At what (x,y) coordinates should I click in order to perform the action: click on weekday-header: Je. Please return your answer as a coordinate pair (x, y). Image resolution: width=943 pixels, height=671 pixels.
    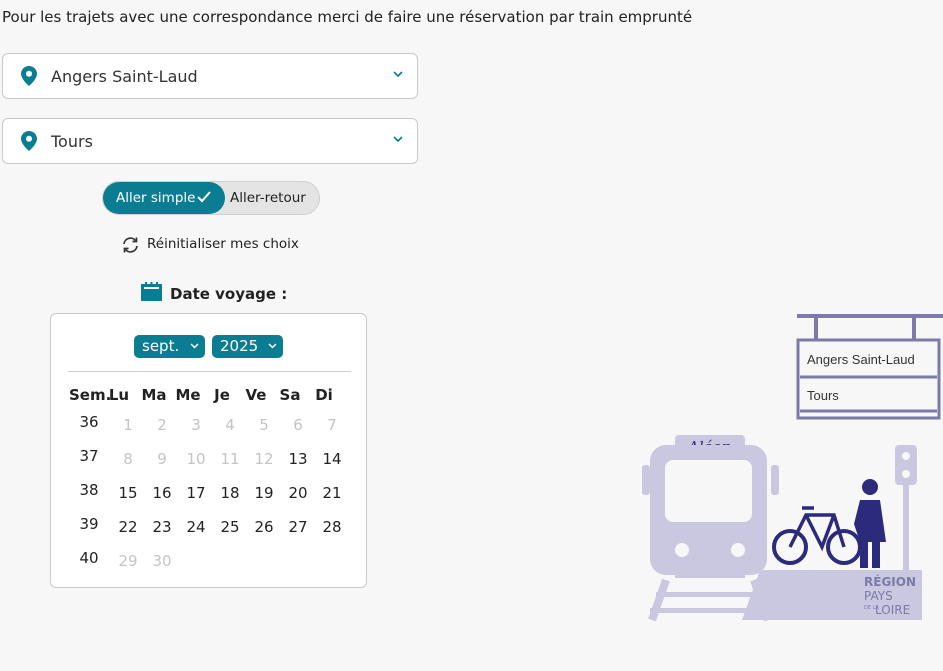
    Looking at the image, I should click on (222, 395).